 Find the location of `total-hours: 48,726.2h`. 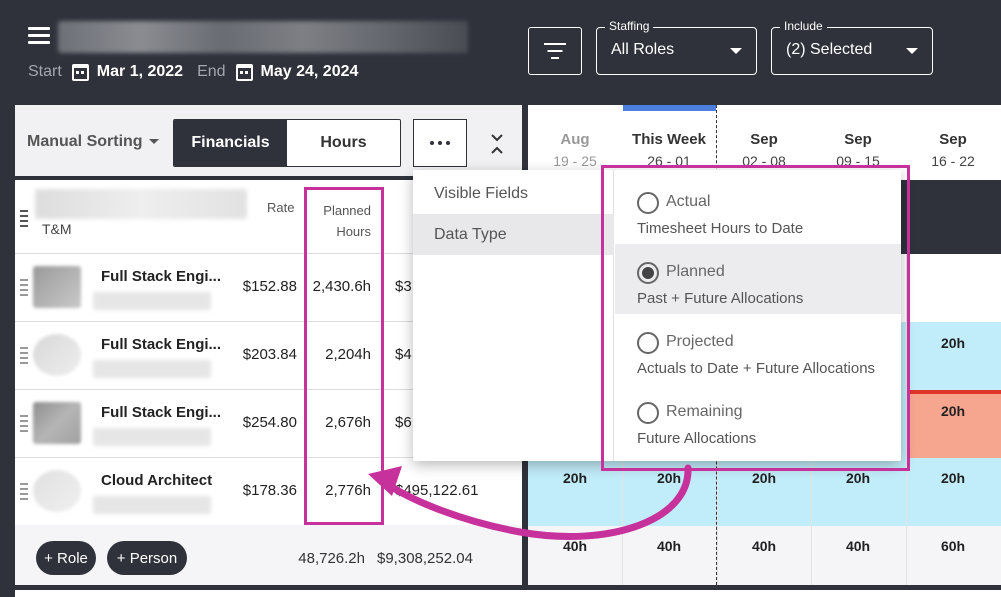

total-hours: 48,726.2h is located at coordinates (331, 558).